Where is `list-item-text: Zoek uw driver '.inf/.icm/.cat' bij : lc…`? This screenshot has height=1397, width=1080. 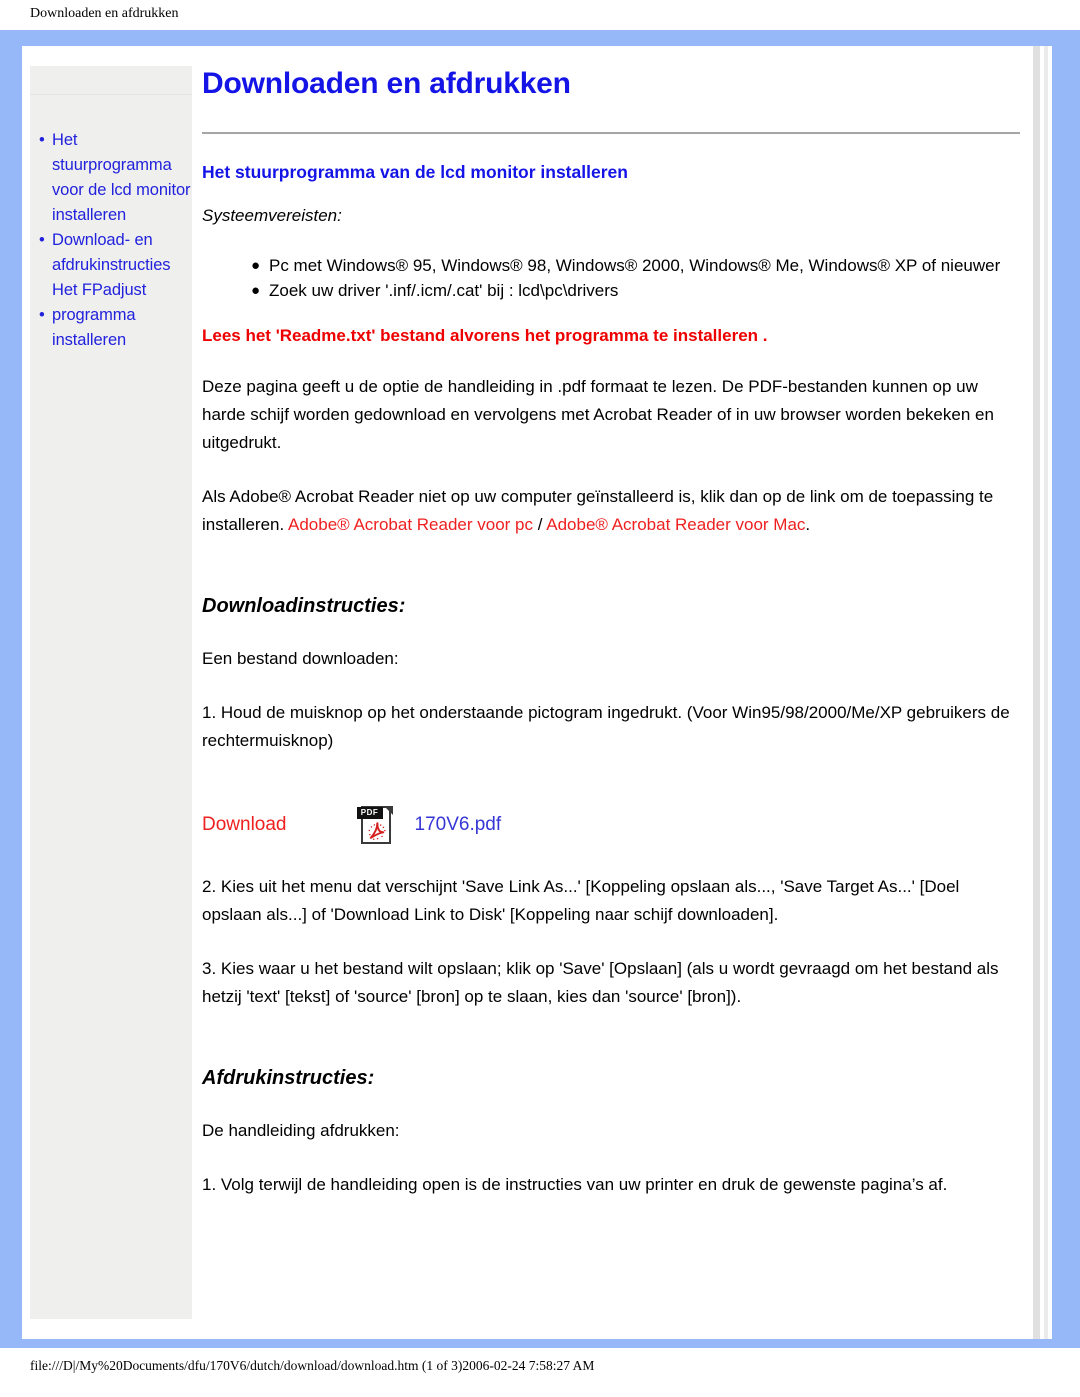
list-item-text: Zoek uw driver '.inf/.icm/.cat' bij : lc… is located at coordinates (444, 290).